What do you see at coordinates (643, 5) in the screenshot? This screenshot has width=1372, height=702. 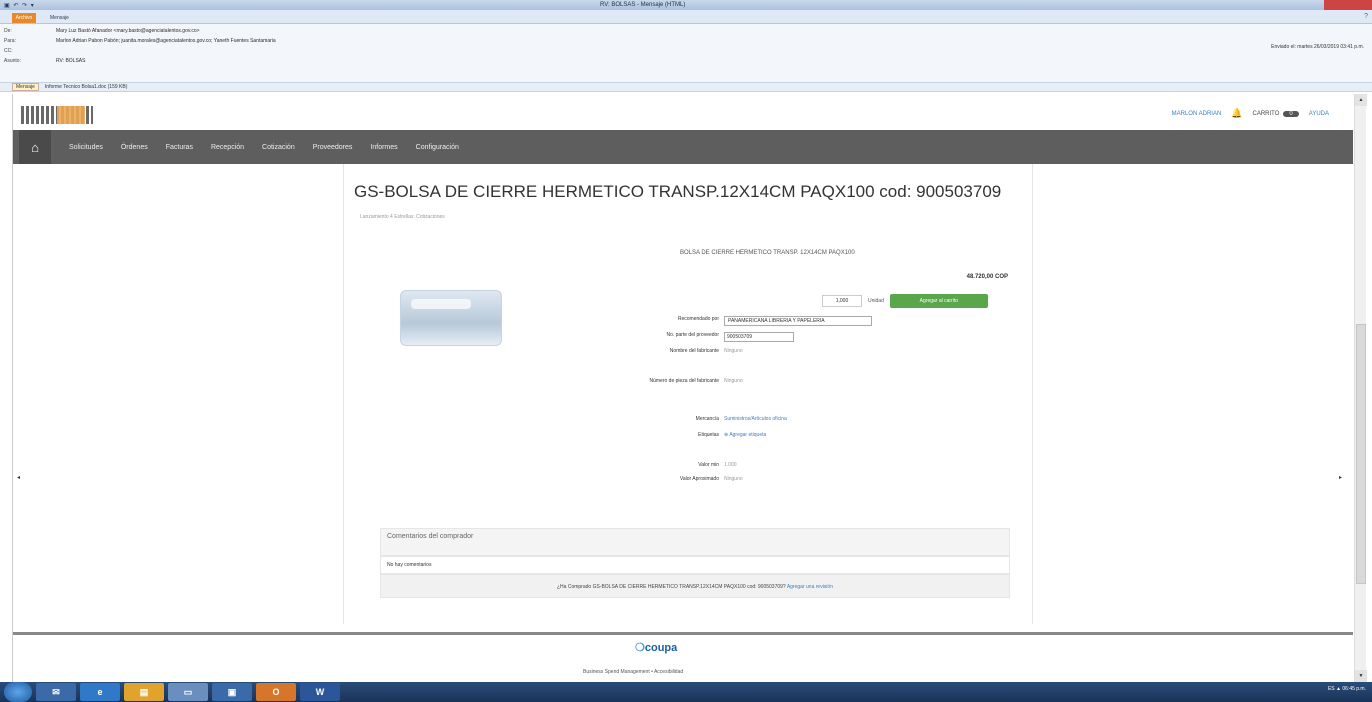 I see `window-title: RV: BOLSAS - Mensaje (HTML)` at bounding box center [643, 5].